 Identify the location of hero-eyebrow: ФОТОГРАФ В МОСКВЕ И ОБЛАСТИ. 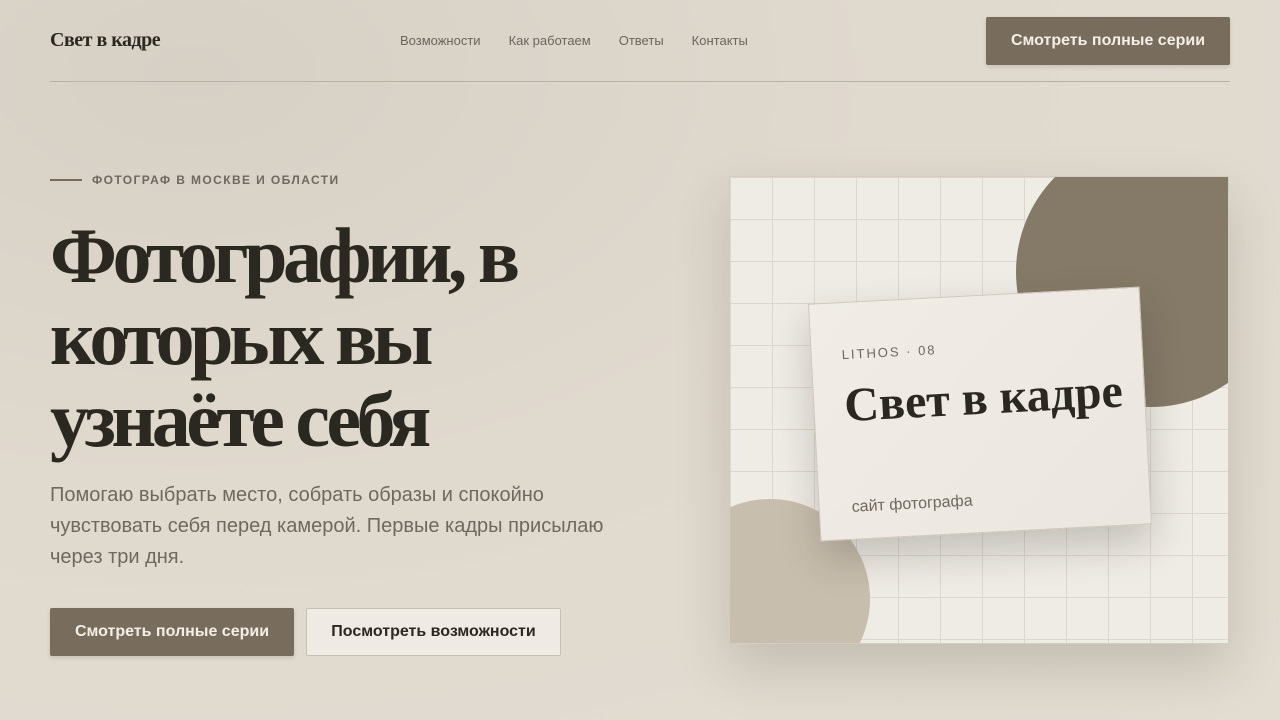
(195, 180).